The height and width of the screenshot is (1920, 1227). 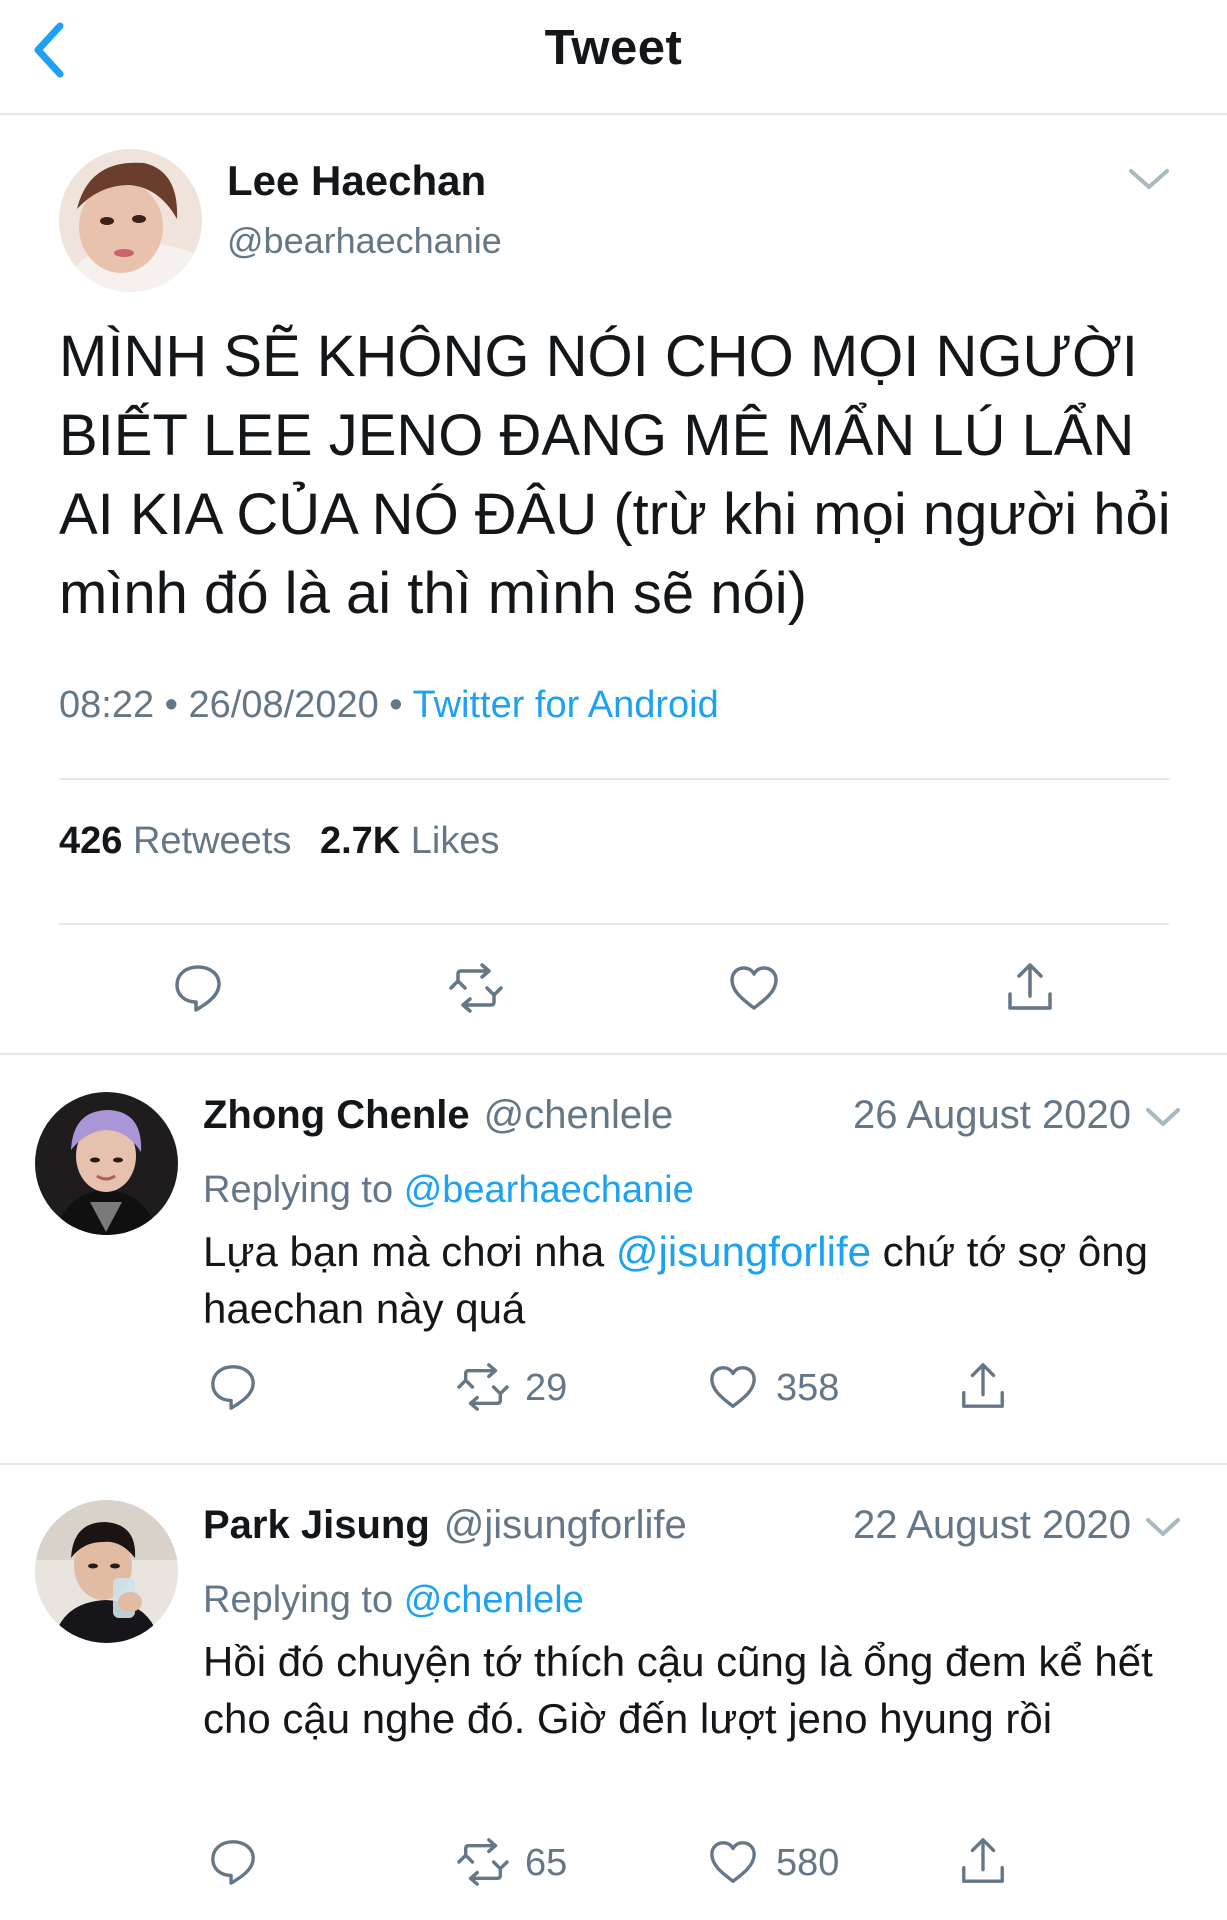 What do you see at coordinates (991, 1115) in the screenshot?
I see `reply-date: 26 August 2020` at bounding box center [991, 1115].